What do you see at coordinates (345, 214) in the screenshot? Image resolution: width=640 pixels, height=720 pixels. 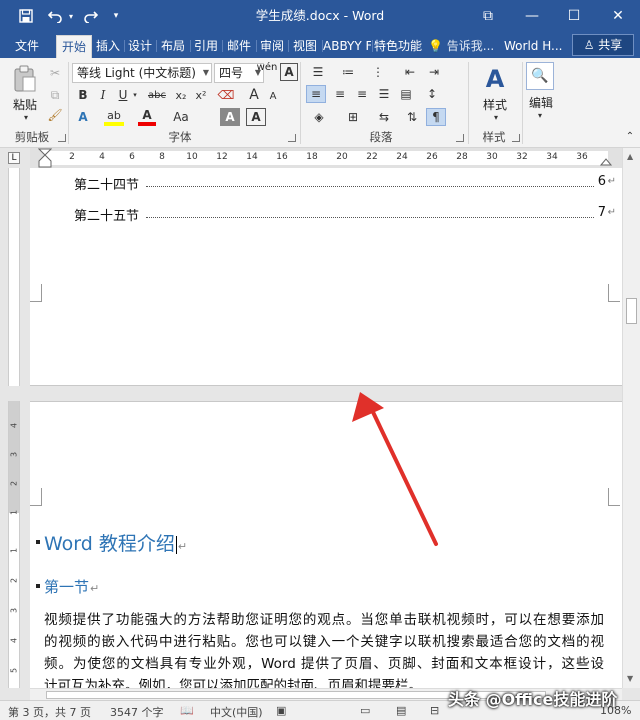 I see `toc-entry: 第二十五节 7 ↵` at bounding box center [345, 214].